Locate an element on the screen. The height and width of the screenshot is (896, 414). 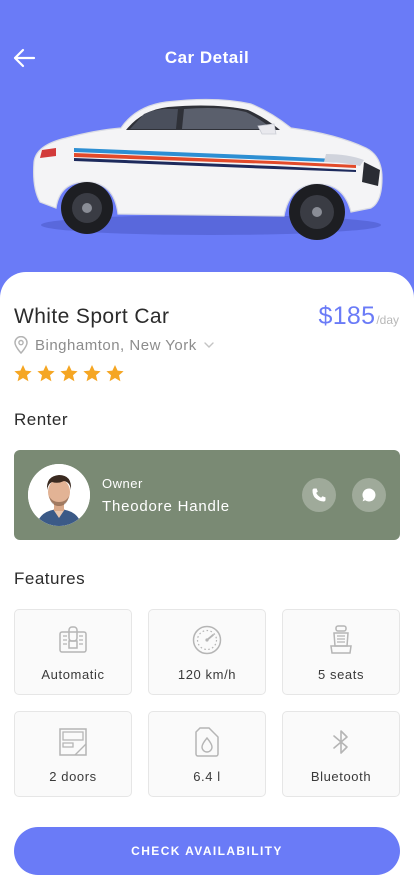
chevron-down-icon is located at coordinates (209, 345).